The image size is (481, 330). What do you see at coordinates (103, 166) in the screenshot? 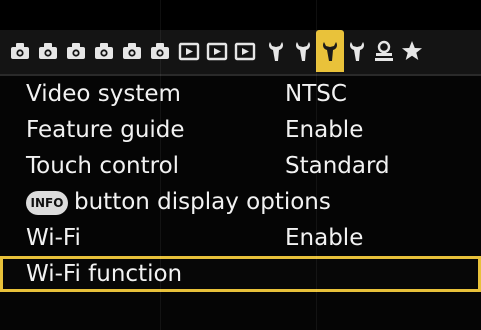
I see `menu-item-label: Touch control` at bounding box center [103, 166].